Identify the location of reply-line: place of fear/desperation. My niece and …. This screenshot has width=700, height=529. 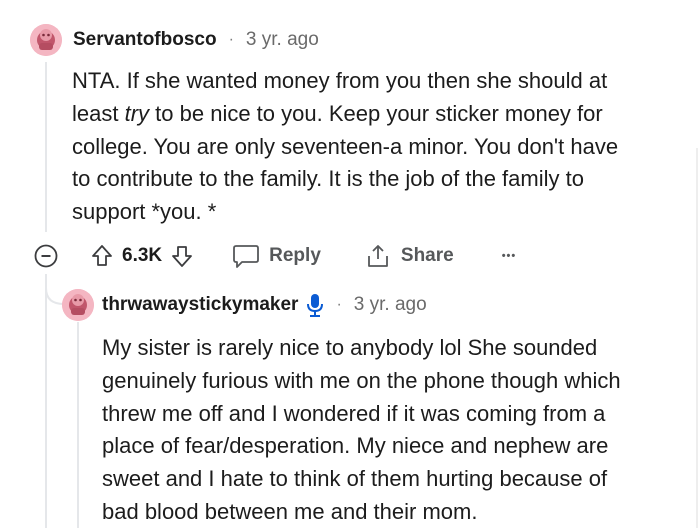
(355, 446).